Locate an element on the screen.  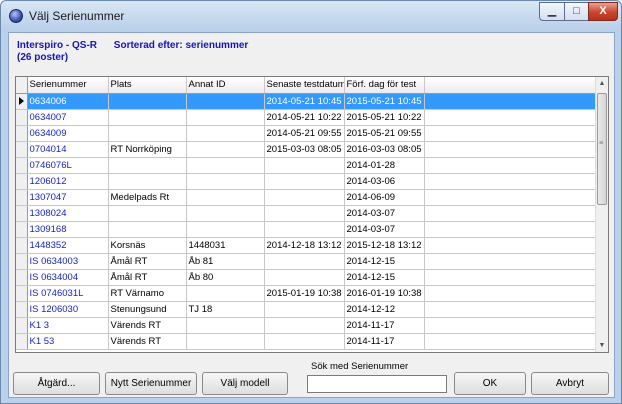
cell-senaste-testdatum: 2014-05-21 10:22 is located at coordinates (304, 117).